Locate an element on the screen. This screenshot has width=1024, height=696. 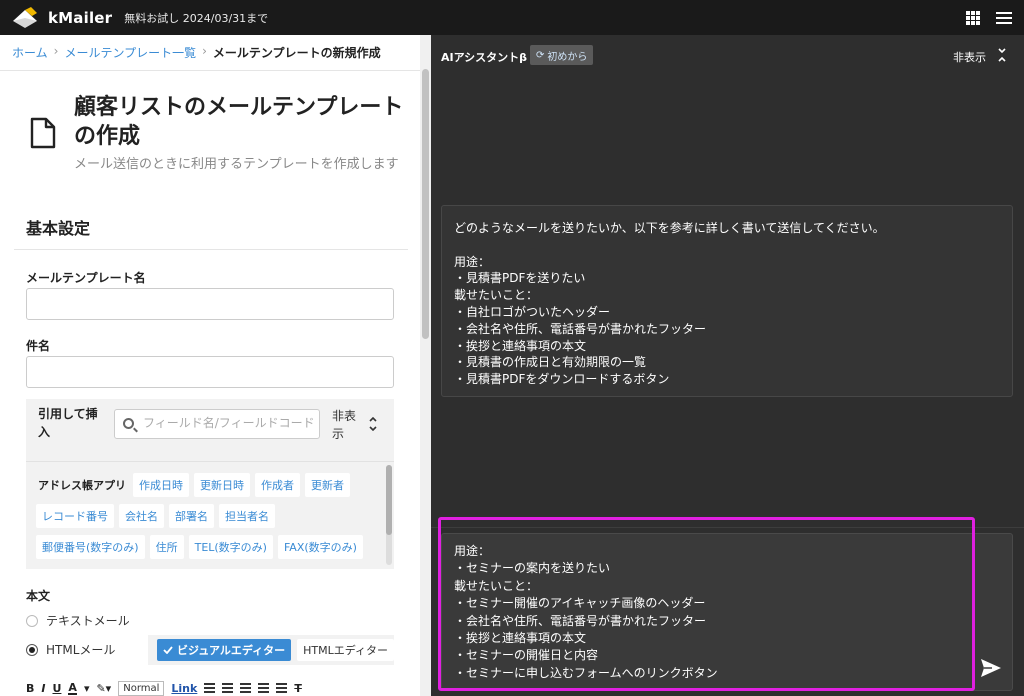
chip-group-label: アドレス帳アプリ is located at coordinates (82, 485).